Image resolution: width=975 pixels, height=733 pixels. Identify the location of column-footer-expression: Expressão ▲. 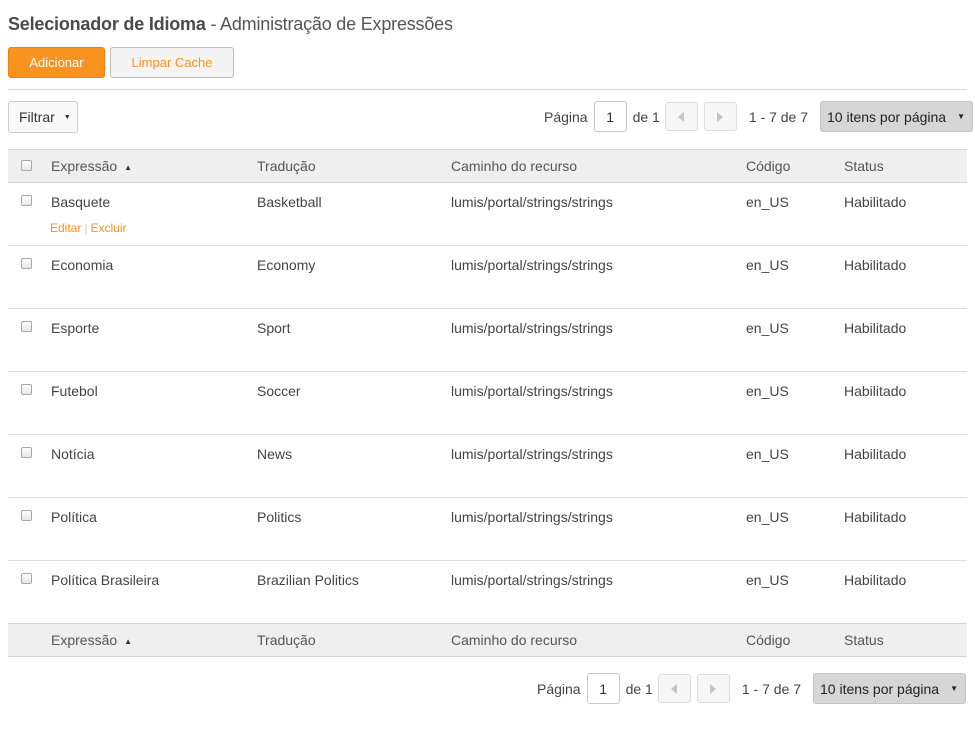
(91, 640).